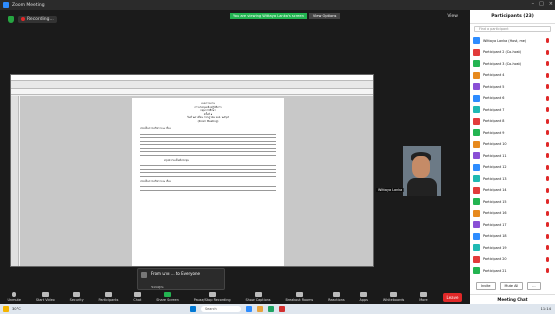 This screenshot has width=555, height=314. What do you see at coordinates (502, 52) in the screenshot?
I see `participant-name: Participant 2 (Co-host)` at bounding box center [502, 52].